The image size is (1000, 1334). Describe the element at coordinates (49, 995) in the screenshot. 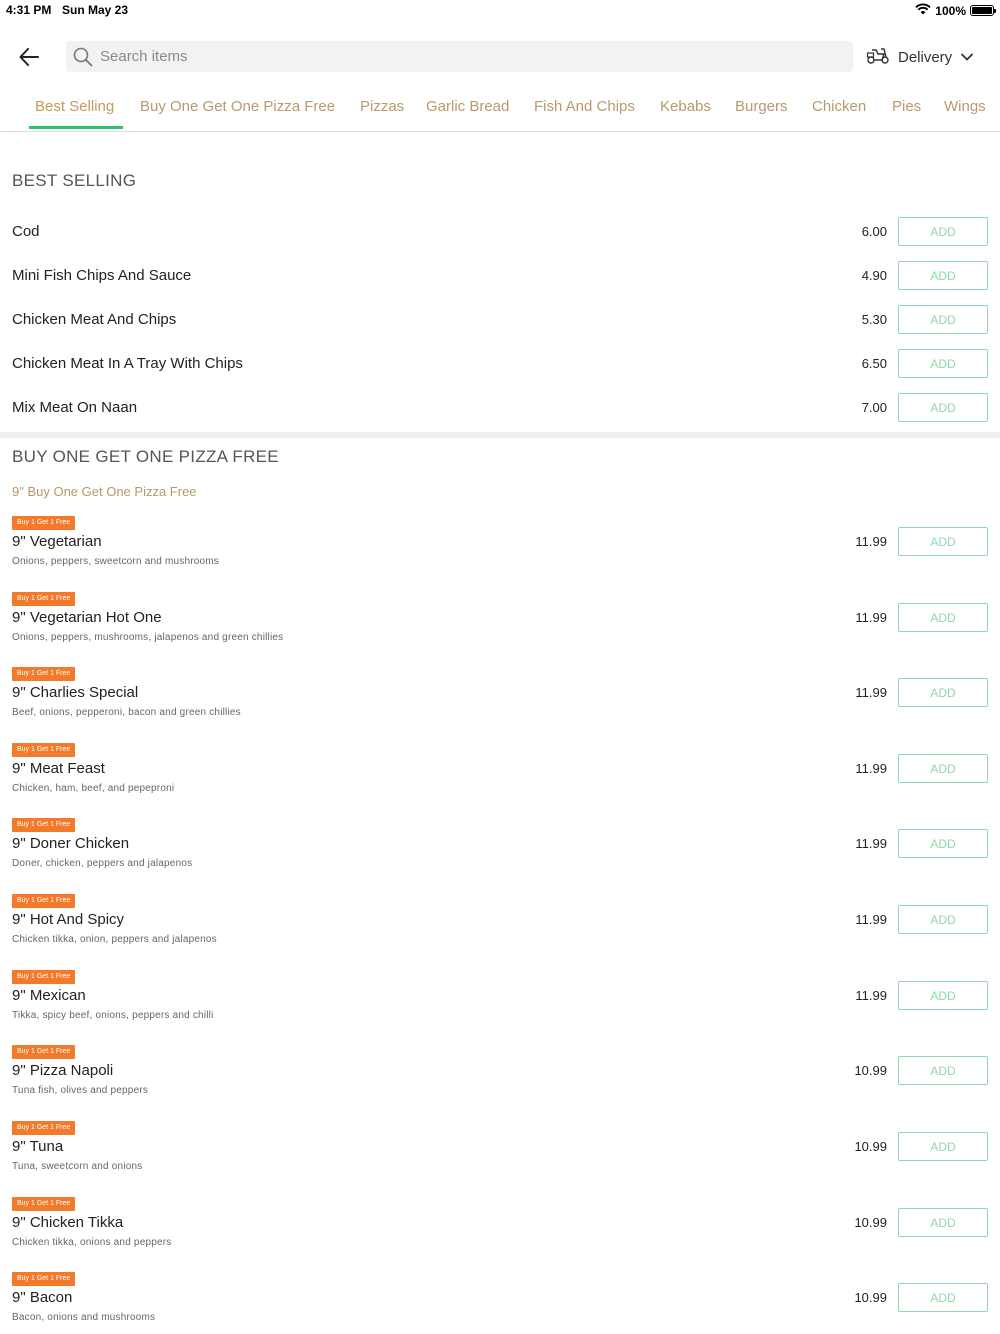

I see `item-name: 9" Mexican` at that location.